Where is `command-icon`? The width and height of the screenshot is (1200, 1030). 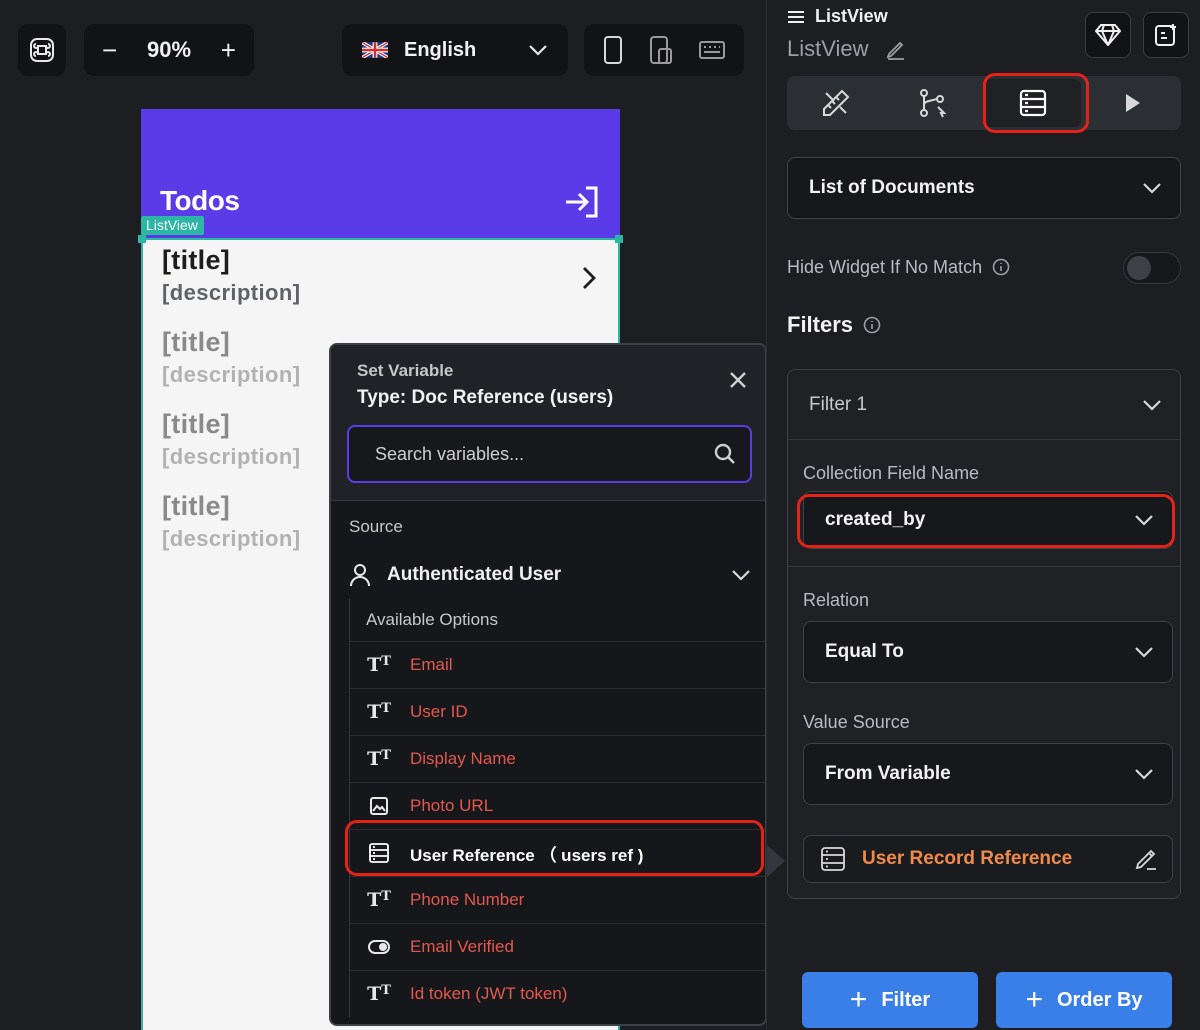
command-icon is located at coordinates (42, 50).